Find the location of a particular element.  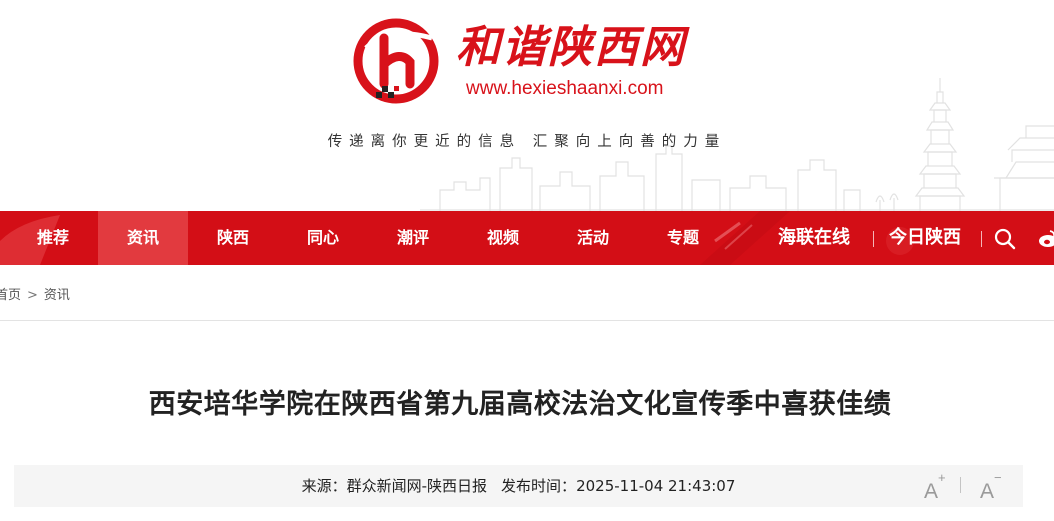

nav-tab-tuijian: 推荐 is located at coordinates (53, 238).